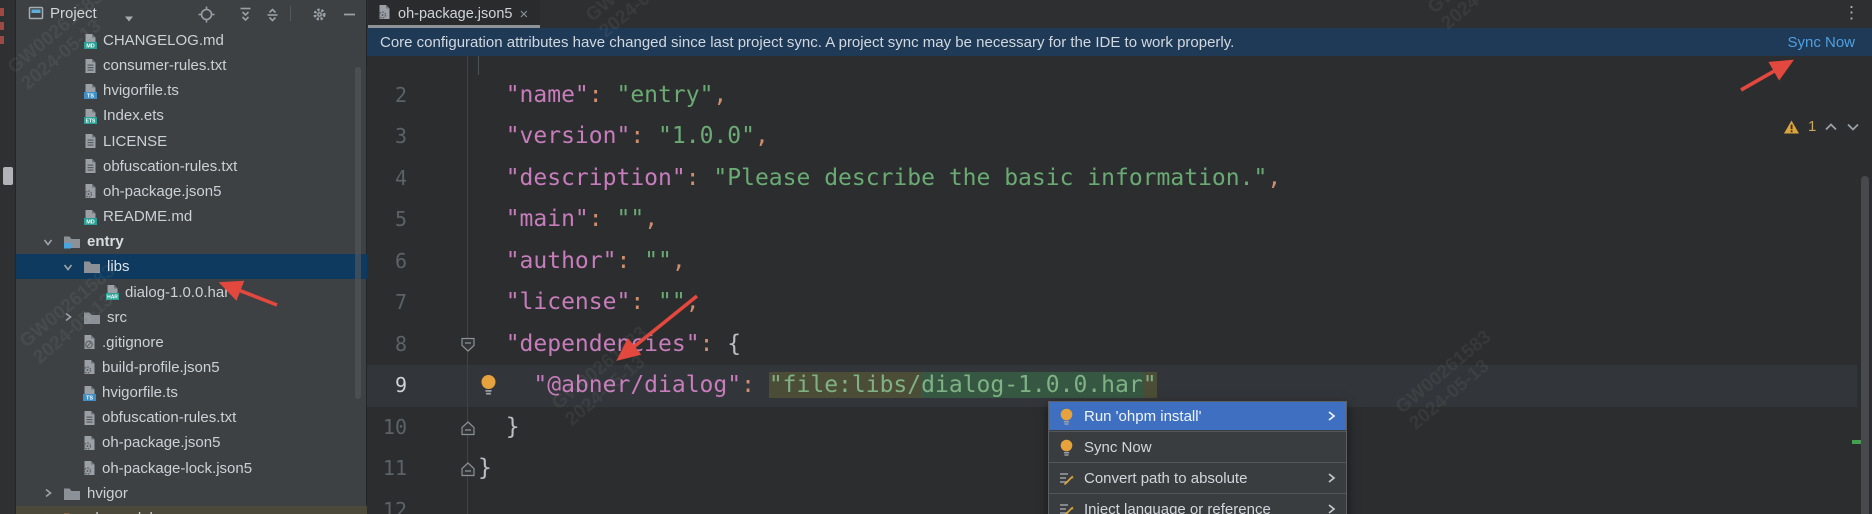  What do you see at coordinates (191, 509) in the screenshot?
I see `tree-item-oh-modules: oh_modules` at bounding box center [191, 509].